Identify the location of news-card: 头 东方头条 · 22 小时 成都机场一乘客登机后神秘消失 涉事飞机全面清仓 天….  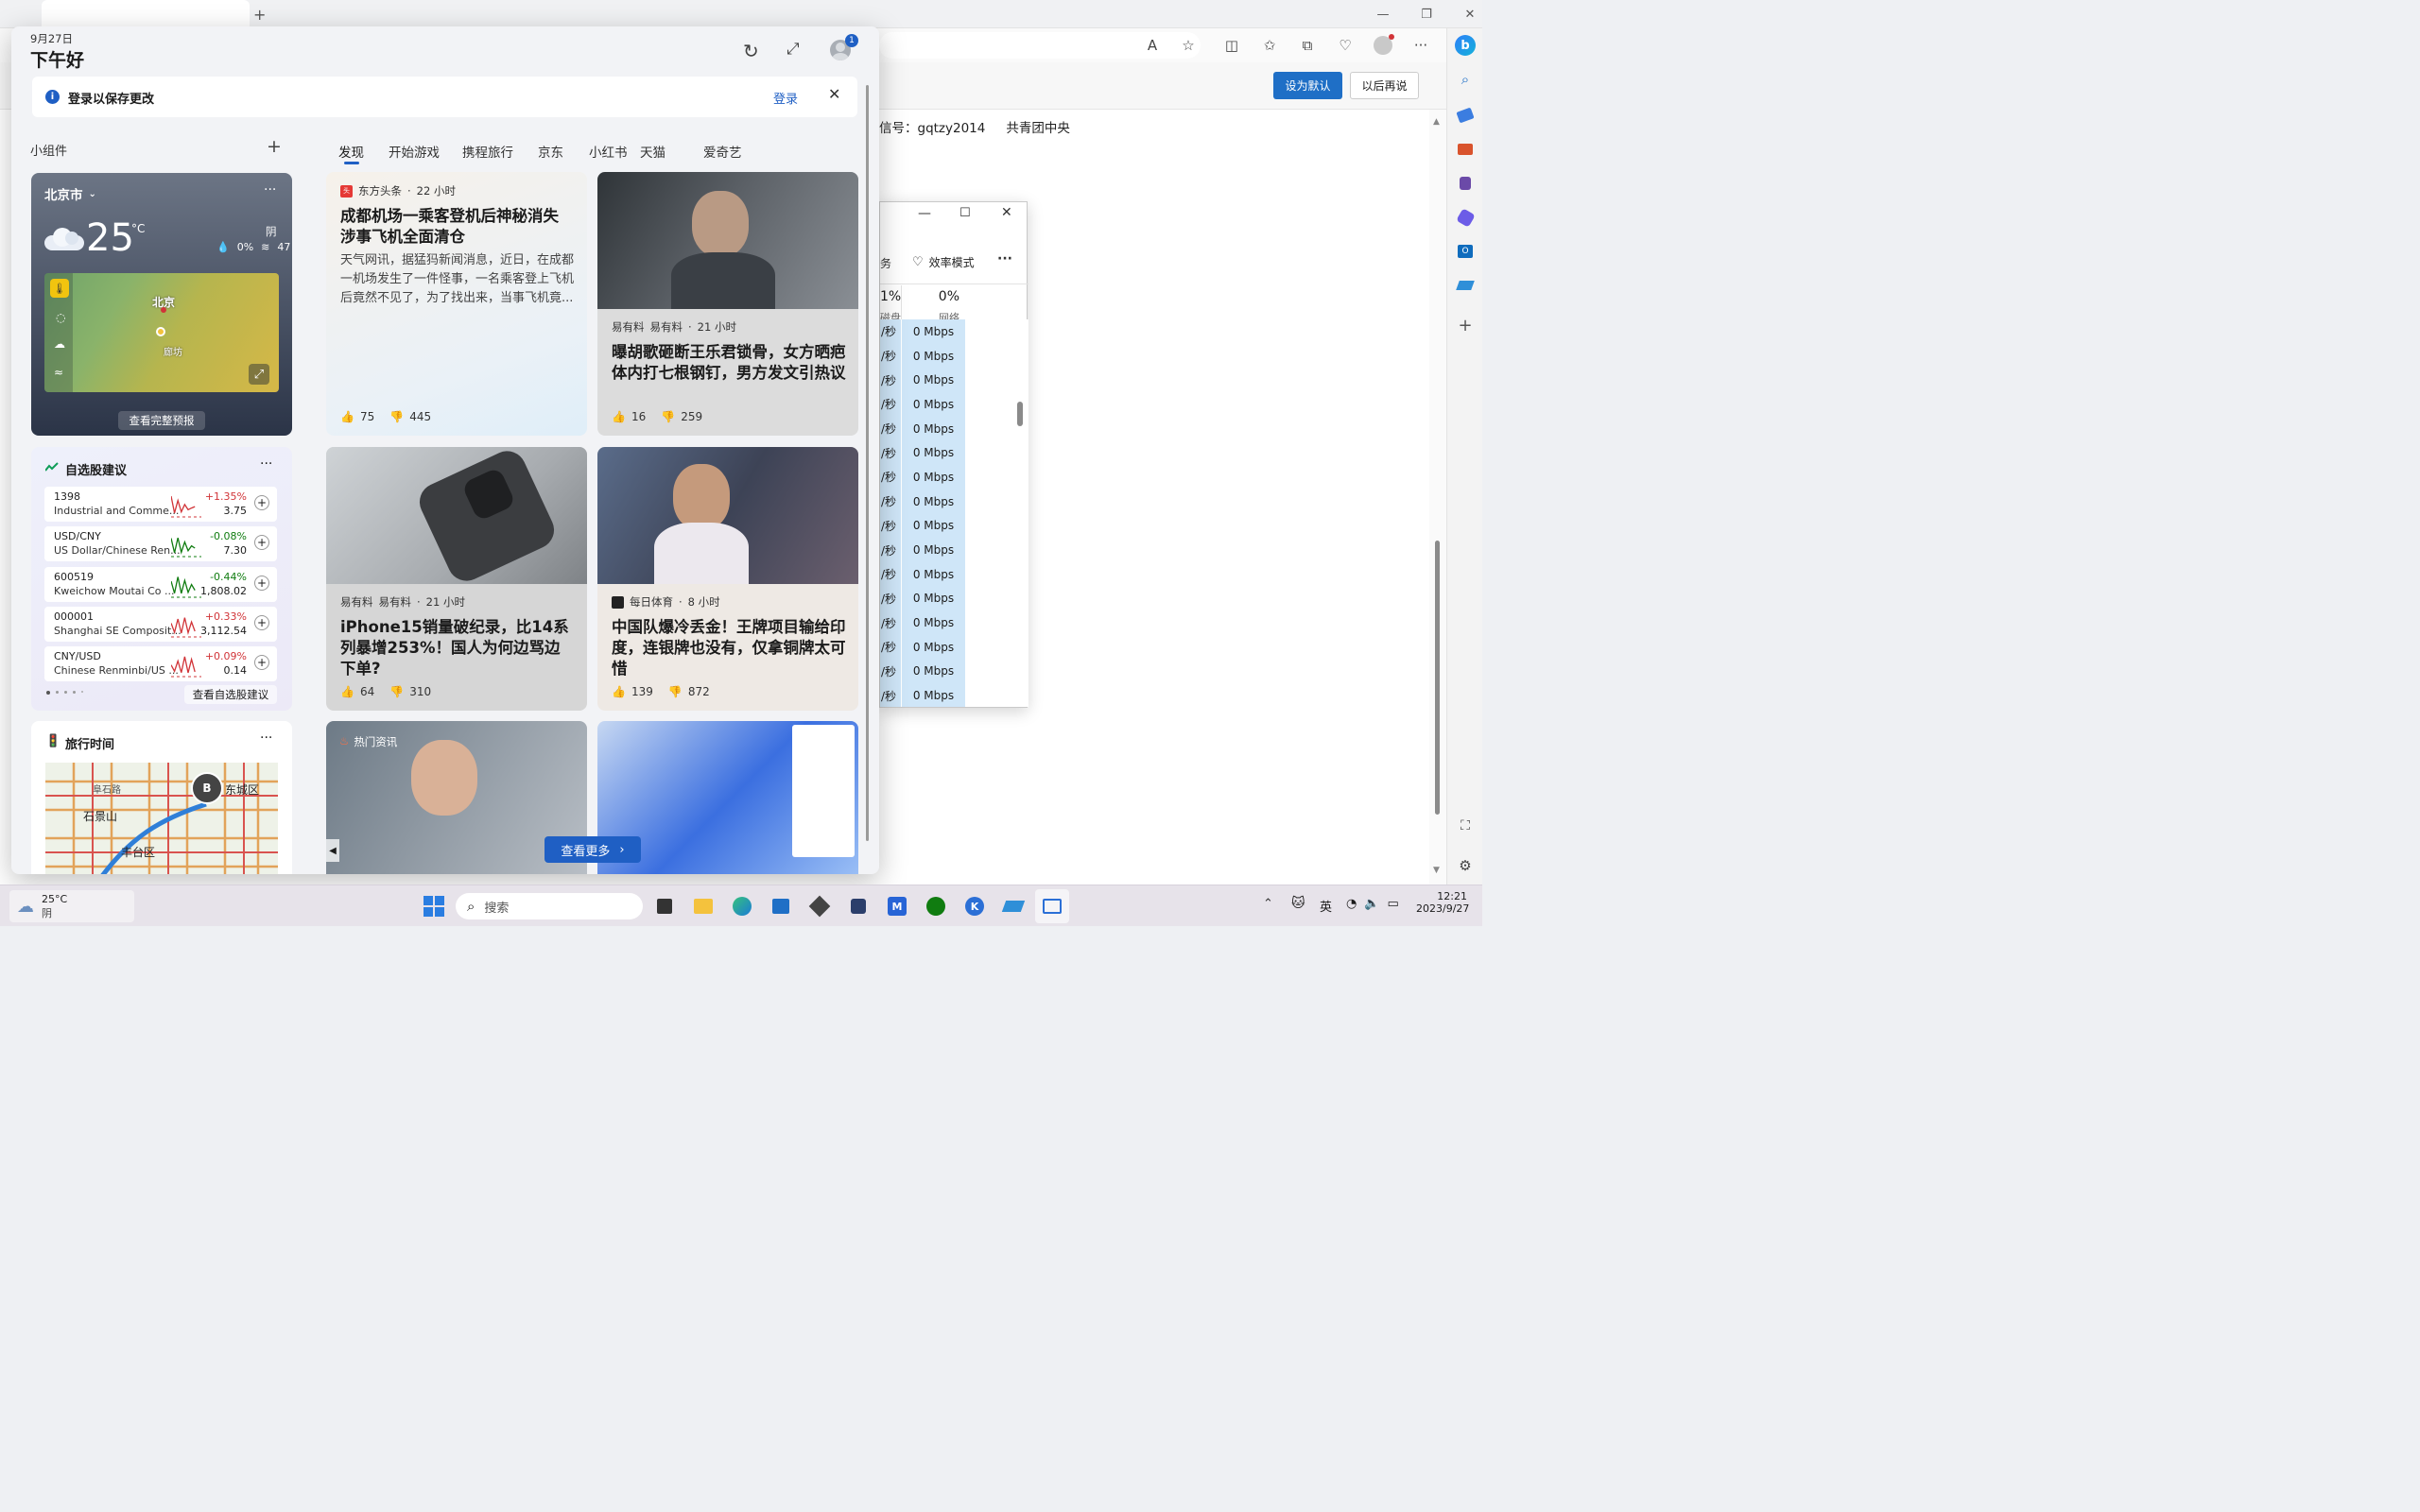
(456, 304).